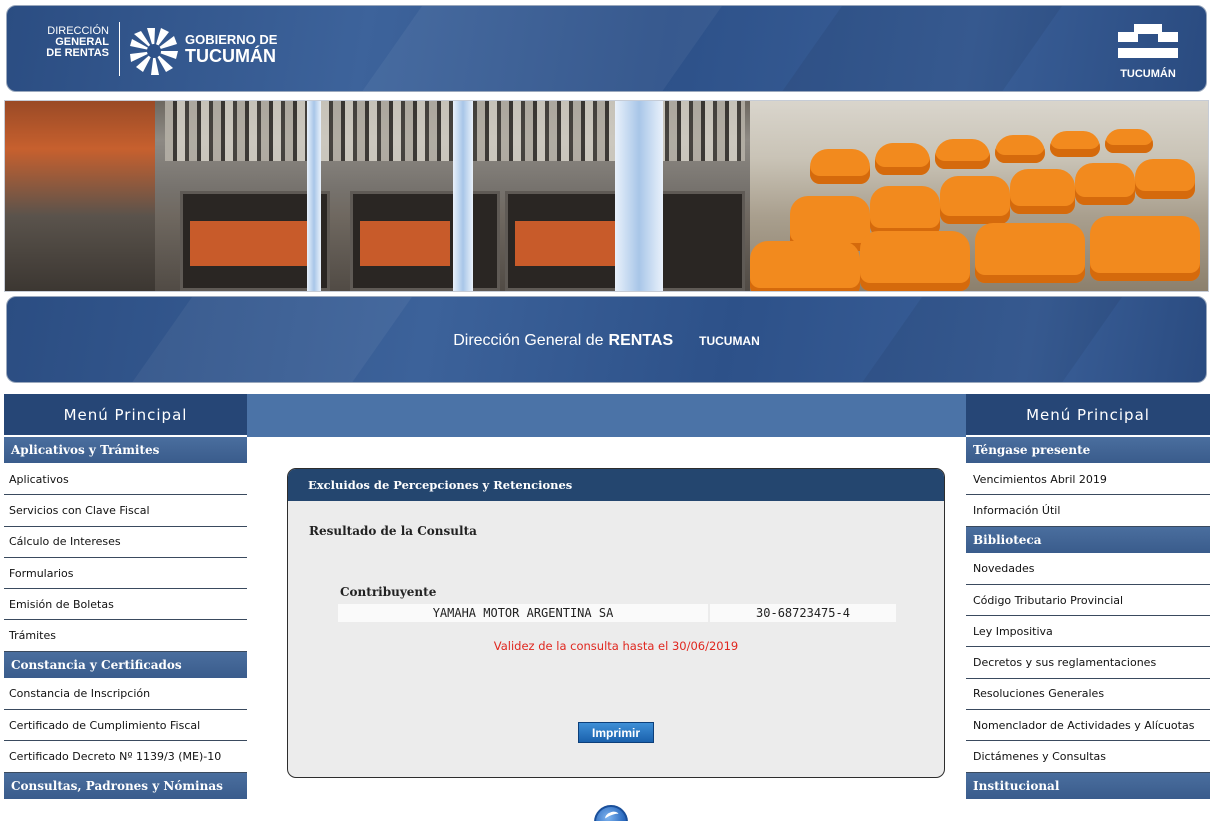 The height and width of the screenshot is (821, 1213). I want to click on menu-item-vencimientos: Vencimientos Abril 2019, so click(1088, 480).